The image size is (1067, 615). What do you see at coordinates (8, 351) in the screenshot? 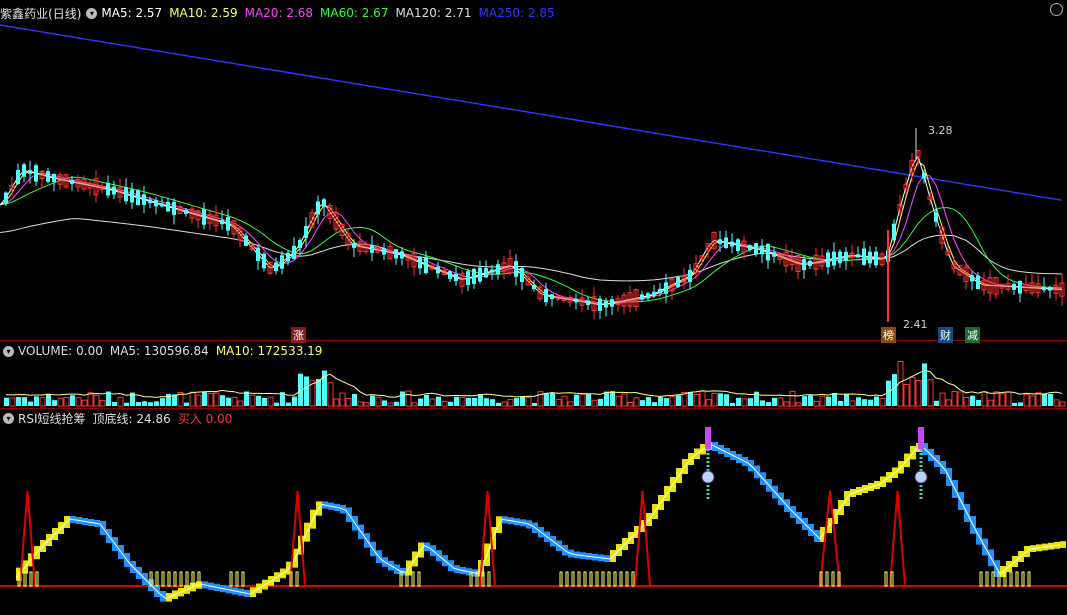
I see `volume-settings-icon: ▾` at bounding box center [8, 351].